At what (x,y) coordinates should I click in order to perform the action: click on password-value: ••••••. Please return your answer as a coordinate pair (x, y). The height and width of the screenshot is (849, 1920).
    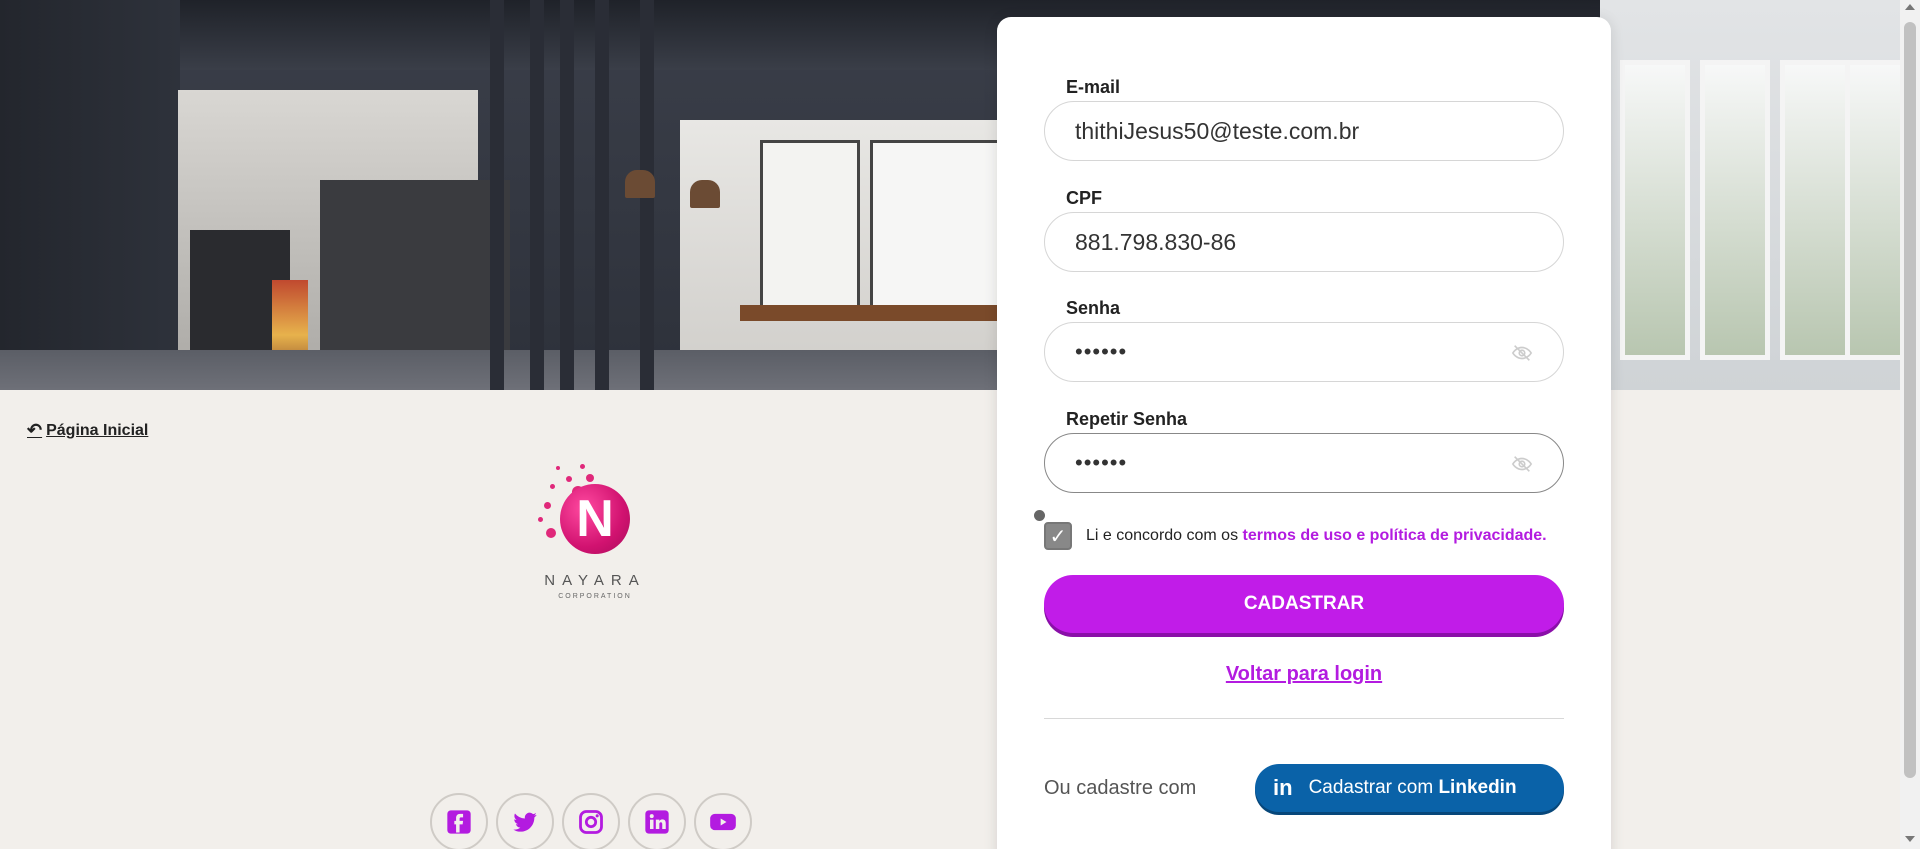
    Looking at the image, I should click on (1101, 351).